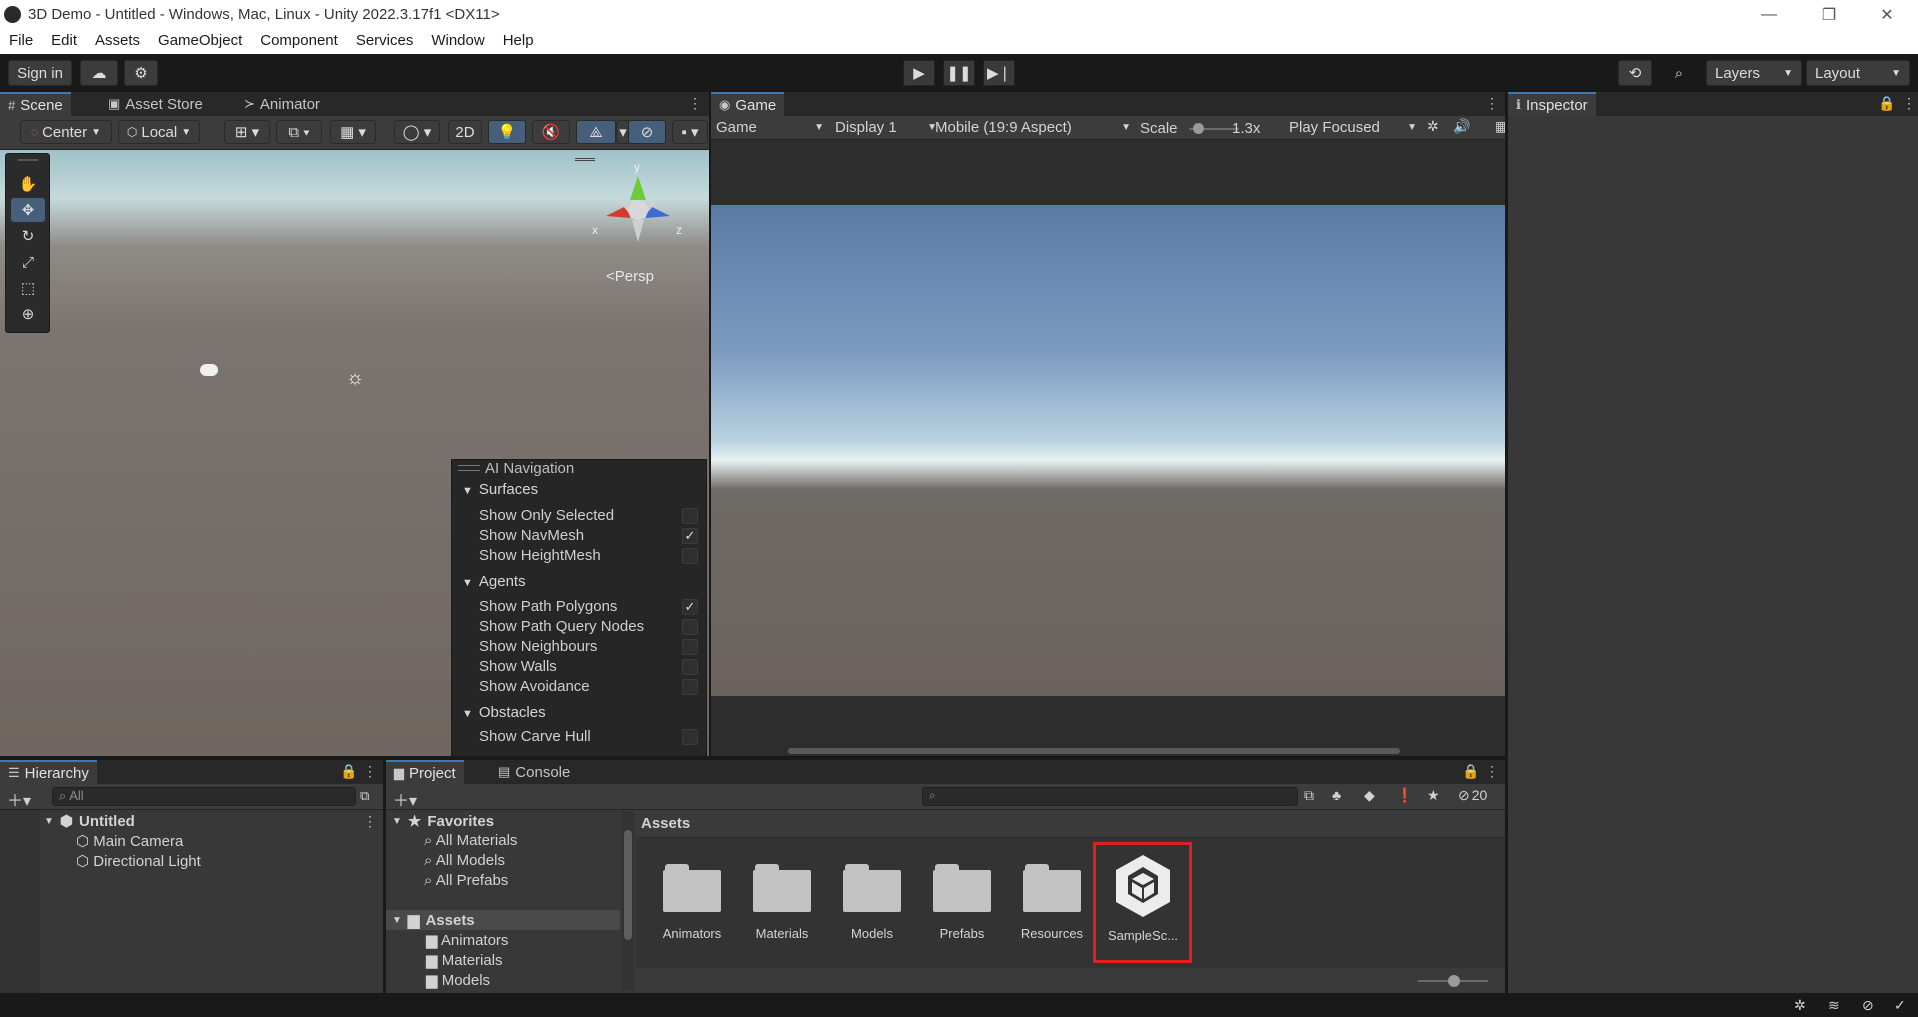 This screenshot has height=1017, width=1918. I want to click on menu-services: Services, so click(385, 41).